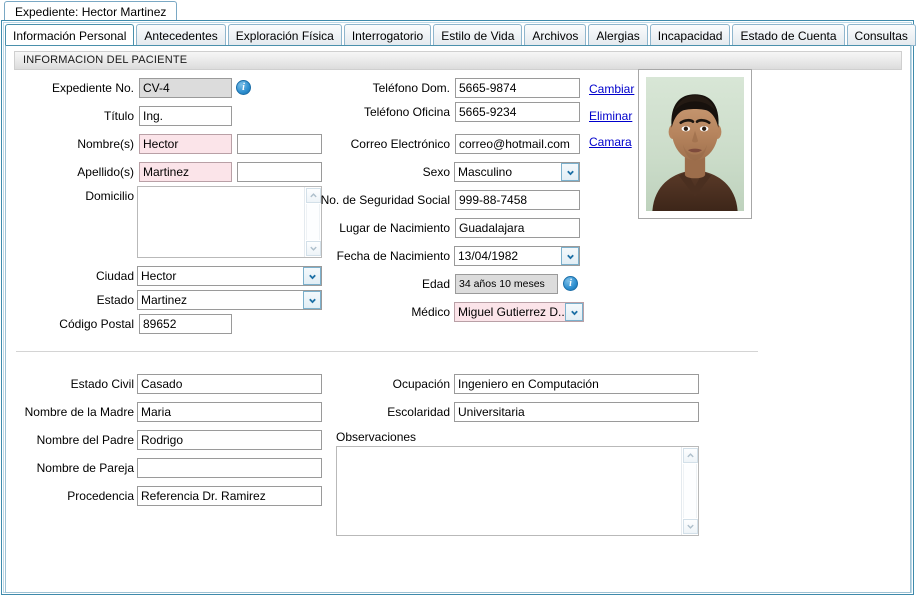 The image size is (916, 597). What do you see at coordinates (610, 116) in the screenshot?
I see `link-eliminar-foto: Eliminar` at bounding box center [610, 116].